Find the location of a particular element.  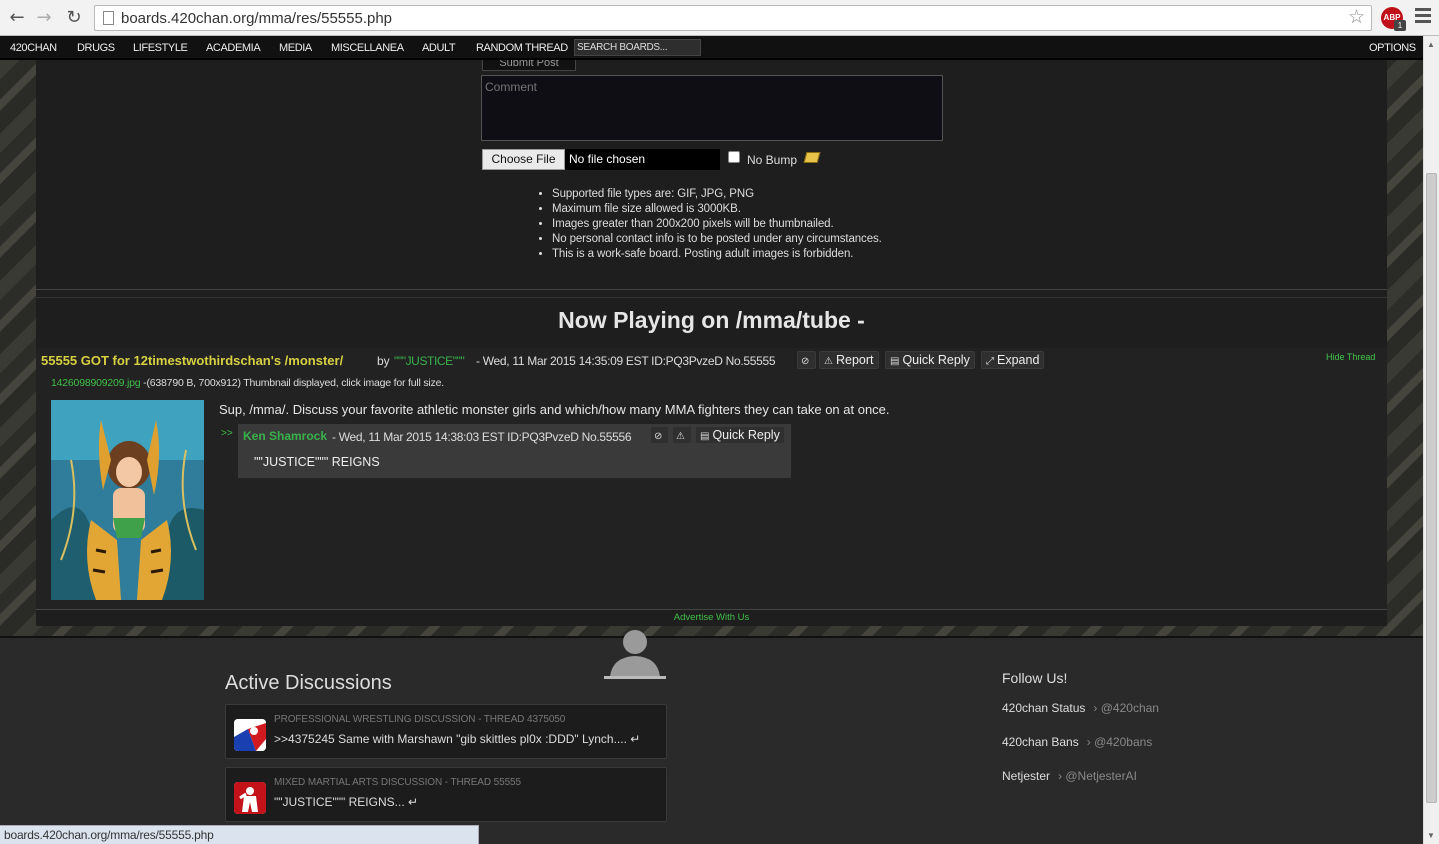

file-name-link: 1426098909209.jpg is located at coordinates (96, 383).